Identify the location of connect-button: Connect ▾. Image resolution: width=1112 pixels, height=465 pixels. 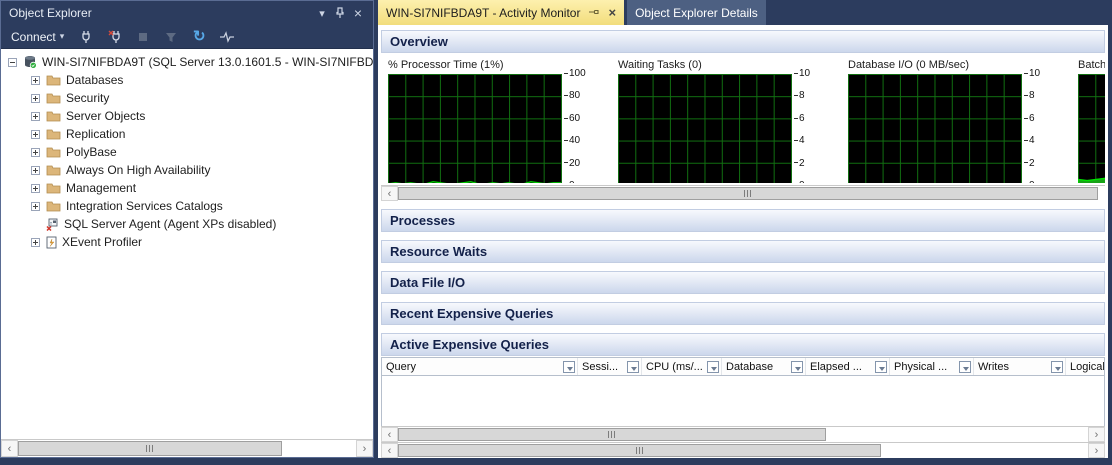
(37, 37).